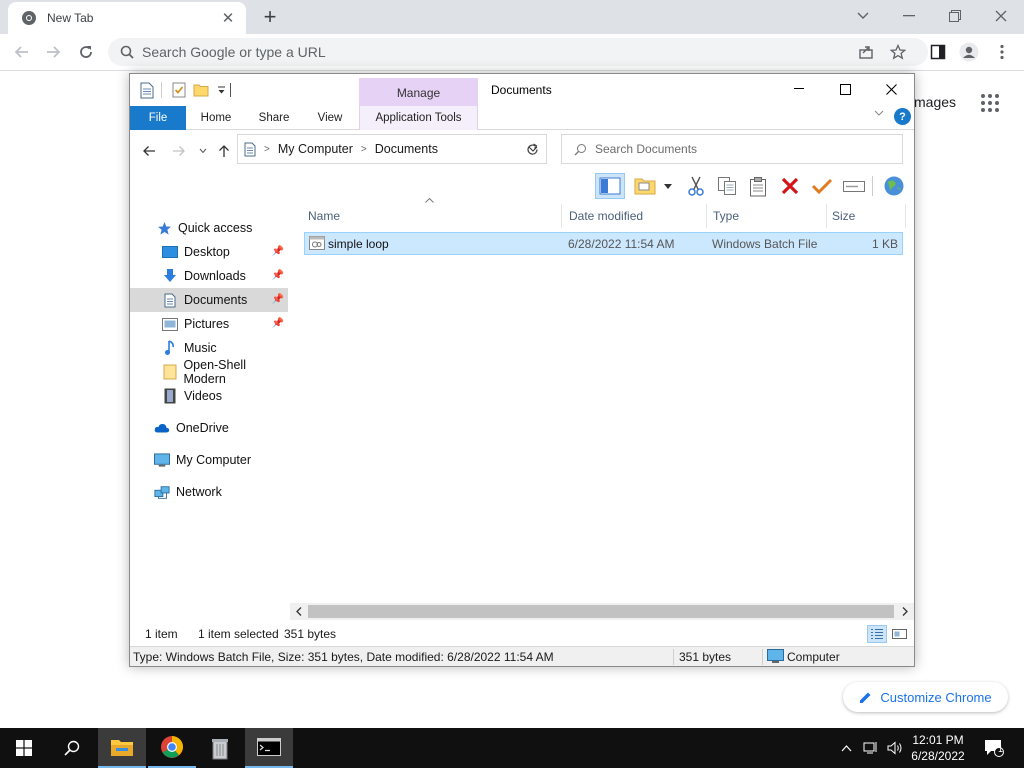 The image size is (1024, 768). I want to click on up-button, so click(224, 151).